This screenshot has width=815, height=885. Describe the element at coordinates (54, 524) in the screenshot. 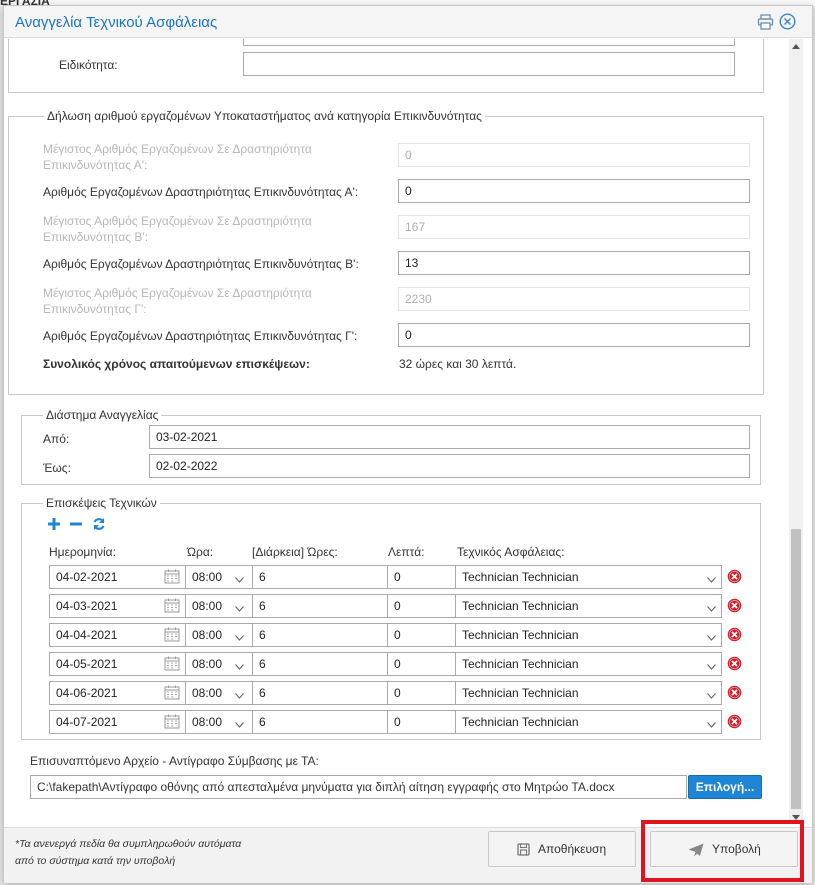

I see `add-icon` at that location.